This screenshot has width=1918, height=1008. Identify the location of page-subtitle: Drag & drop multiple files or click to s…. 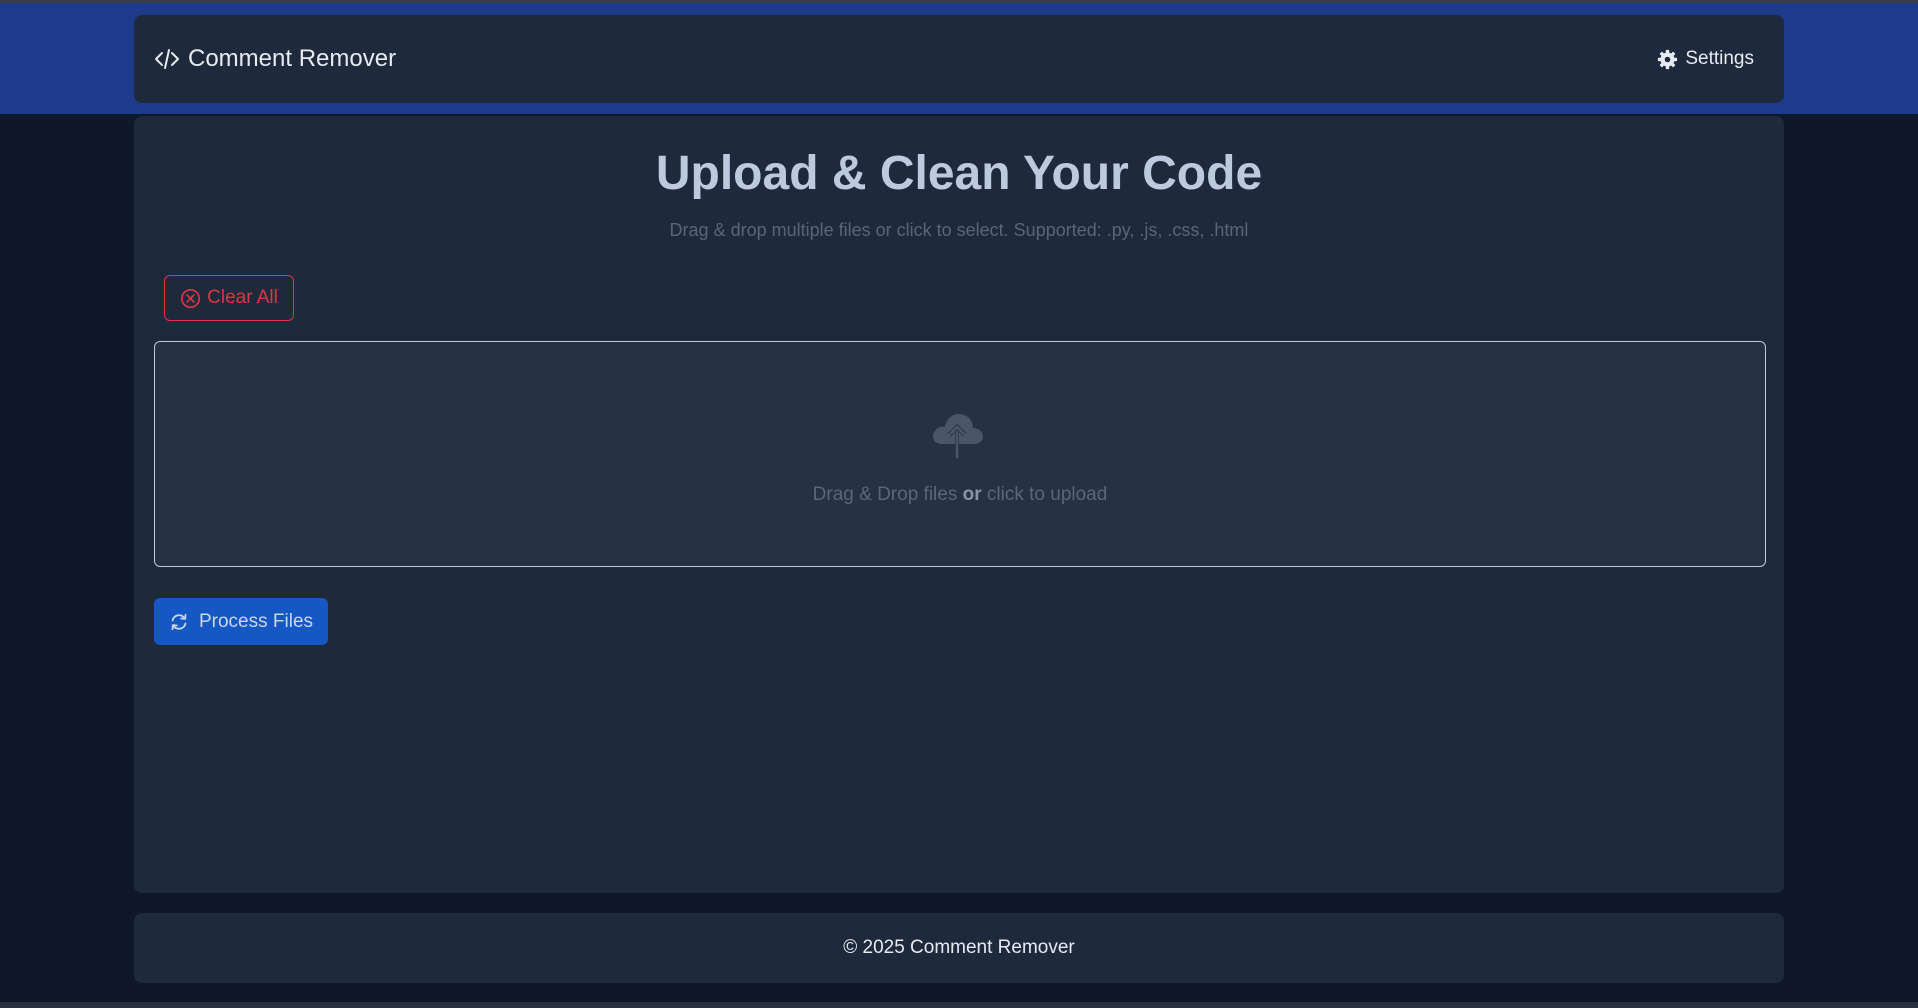
(959, 230).